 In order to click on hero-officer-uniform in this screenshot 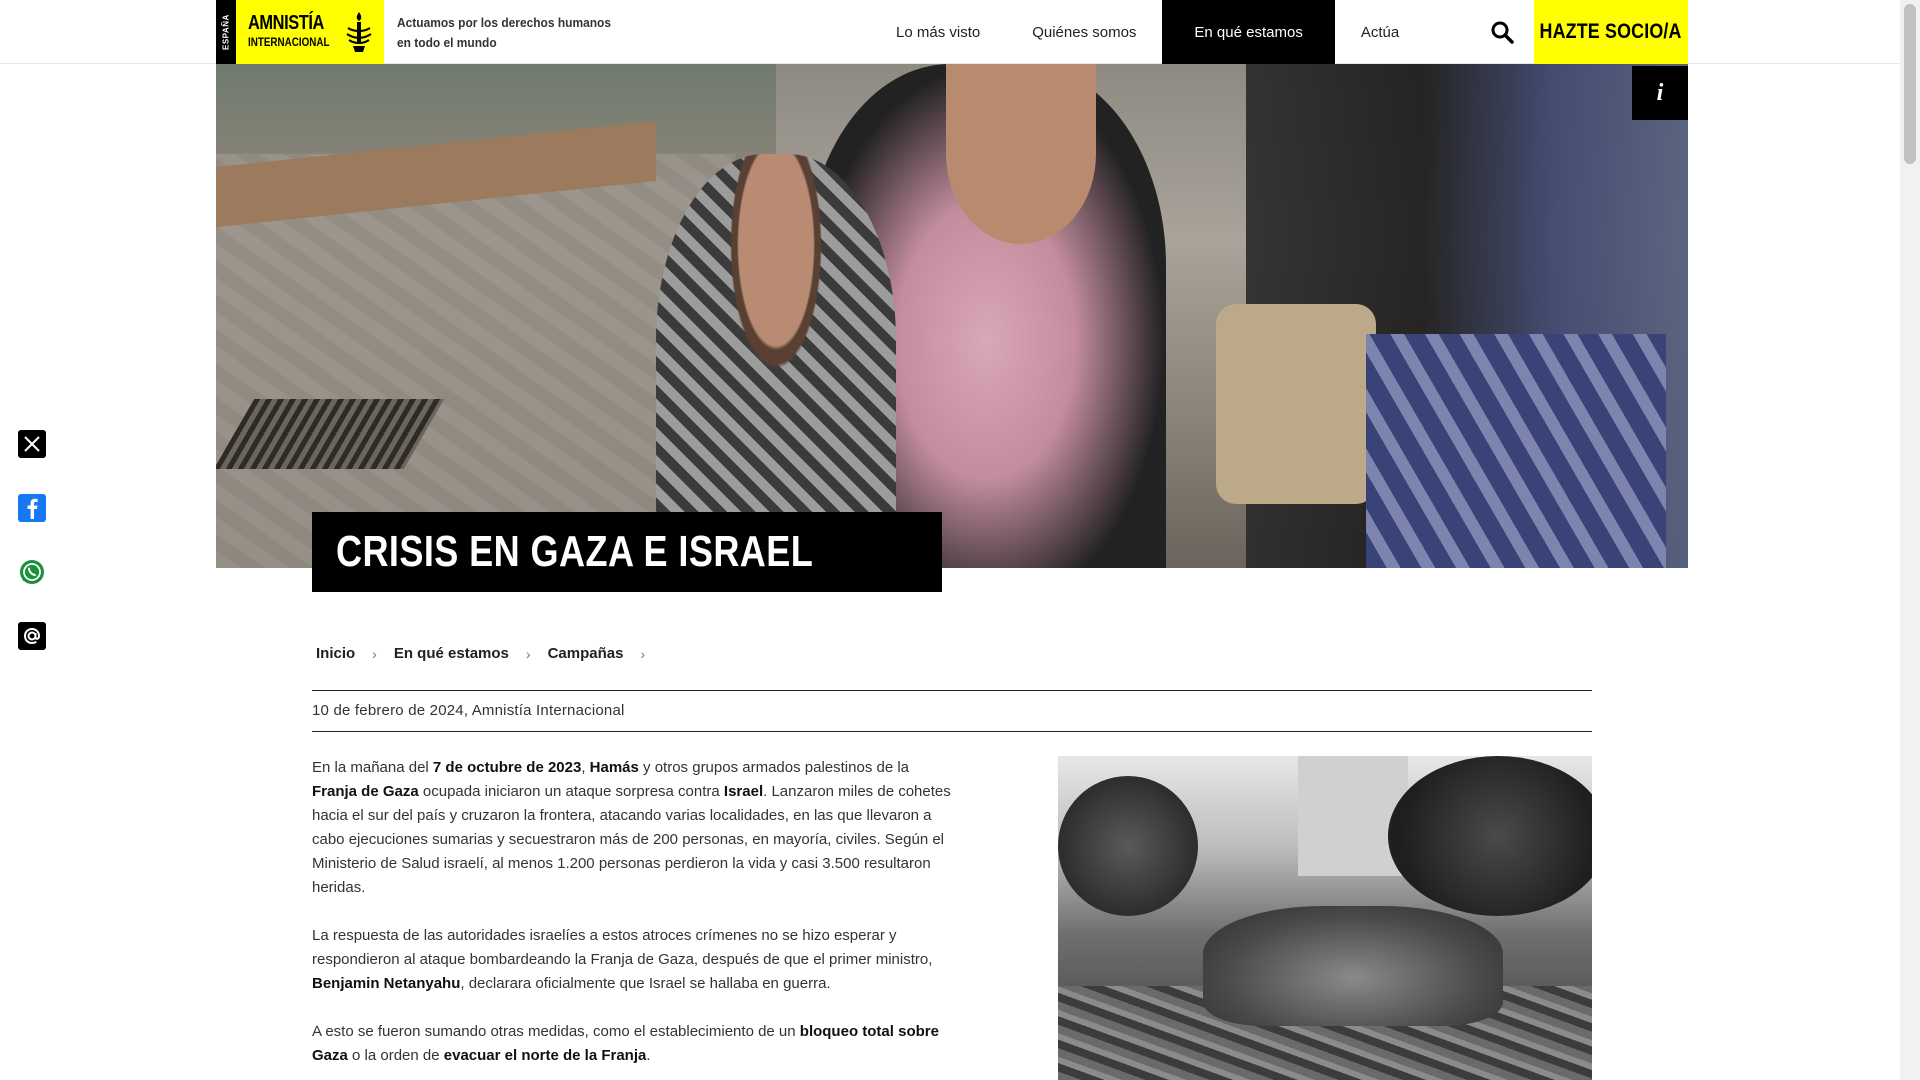, I will do `click(1516, 451)`.